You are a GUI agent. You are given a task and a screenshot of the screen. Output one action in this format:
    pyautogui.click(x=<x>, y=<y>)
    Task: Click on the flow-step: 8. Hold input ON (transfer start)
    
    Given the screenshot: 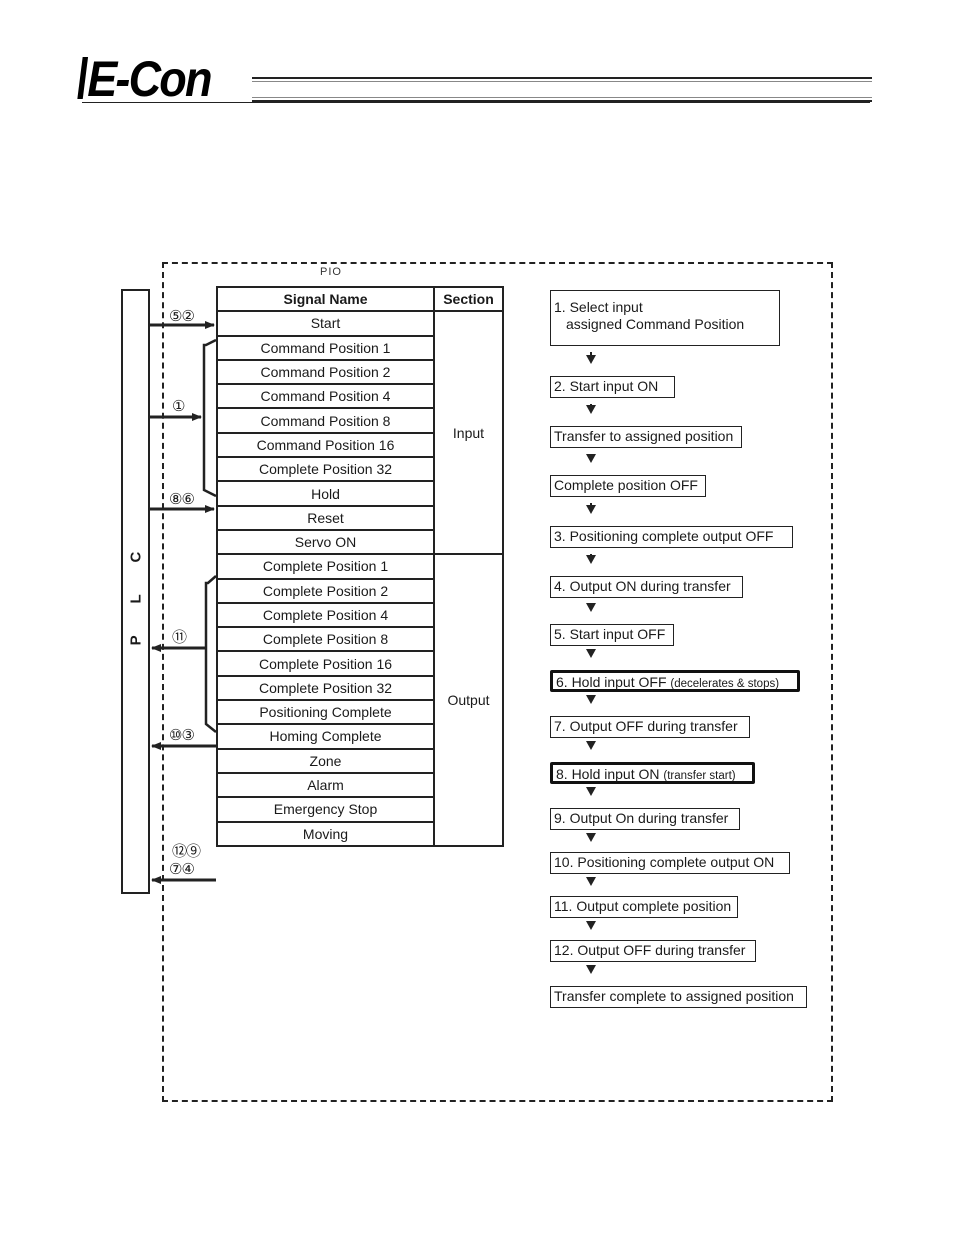 What is the action you would take?
    pyautogui.click(x=652, y=773)
    